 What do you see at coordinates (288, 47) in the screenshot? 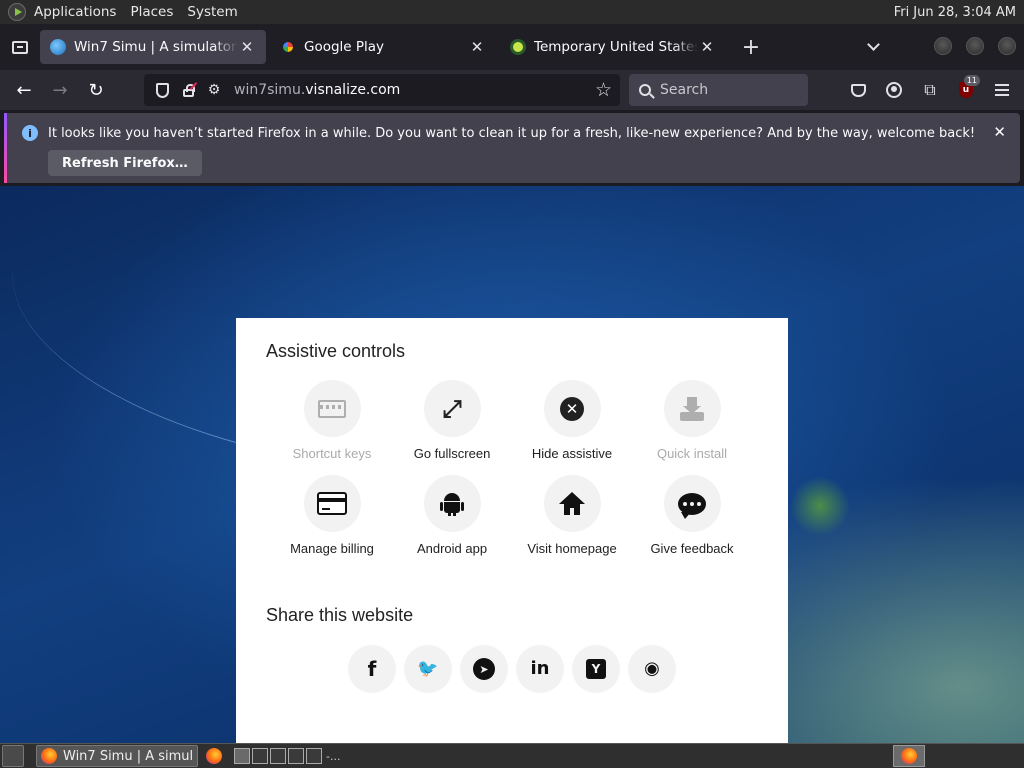
I see `google-icon` at bounding box center [288, 47].